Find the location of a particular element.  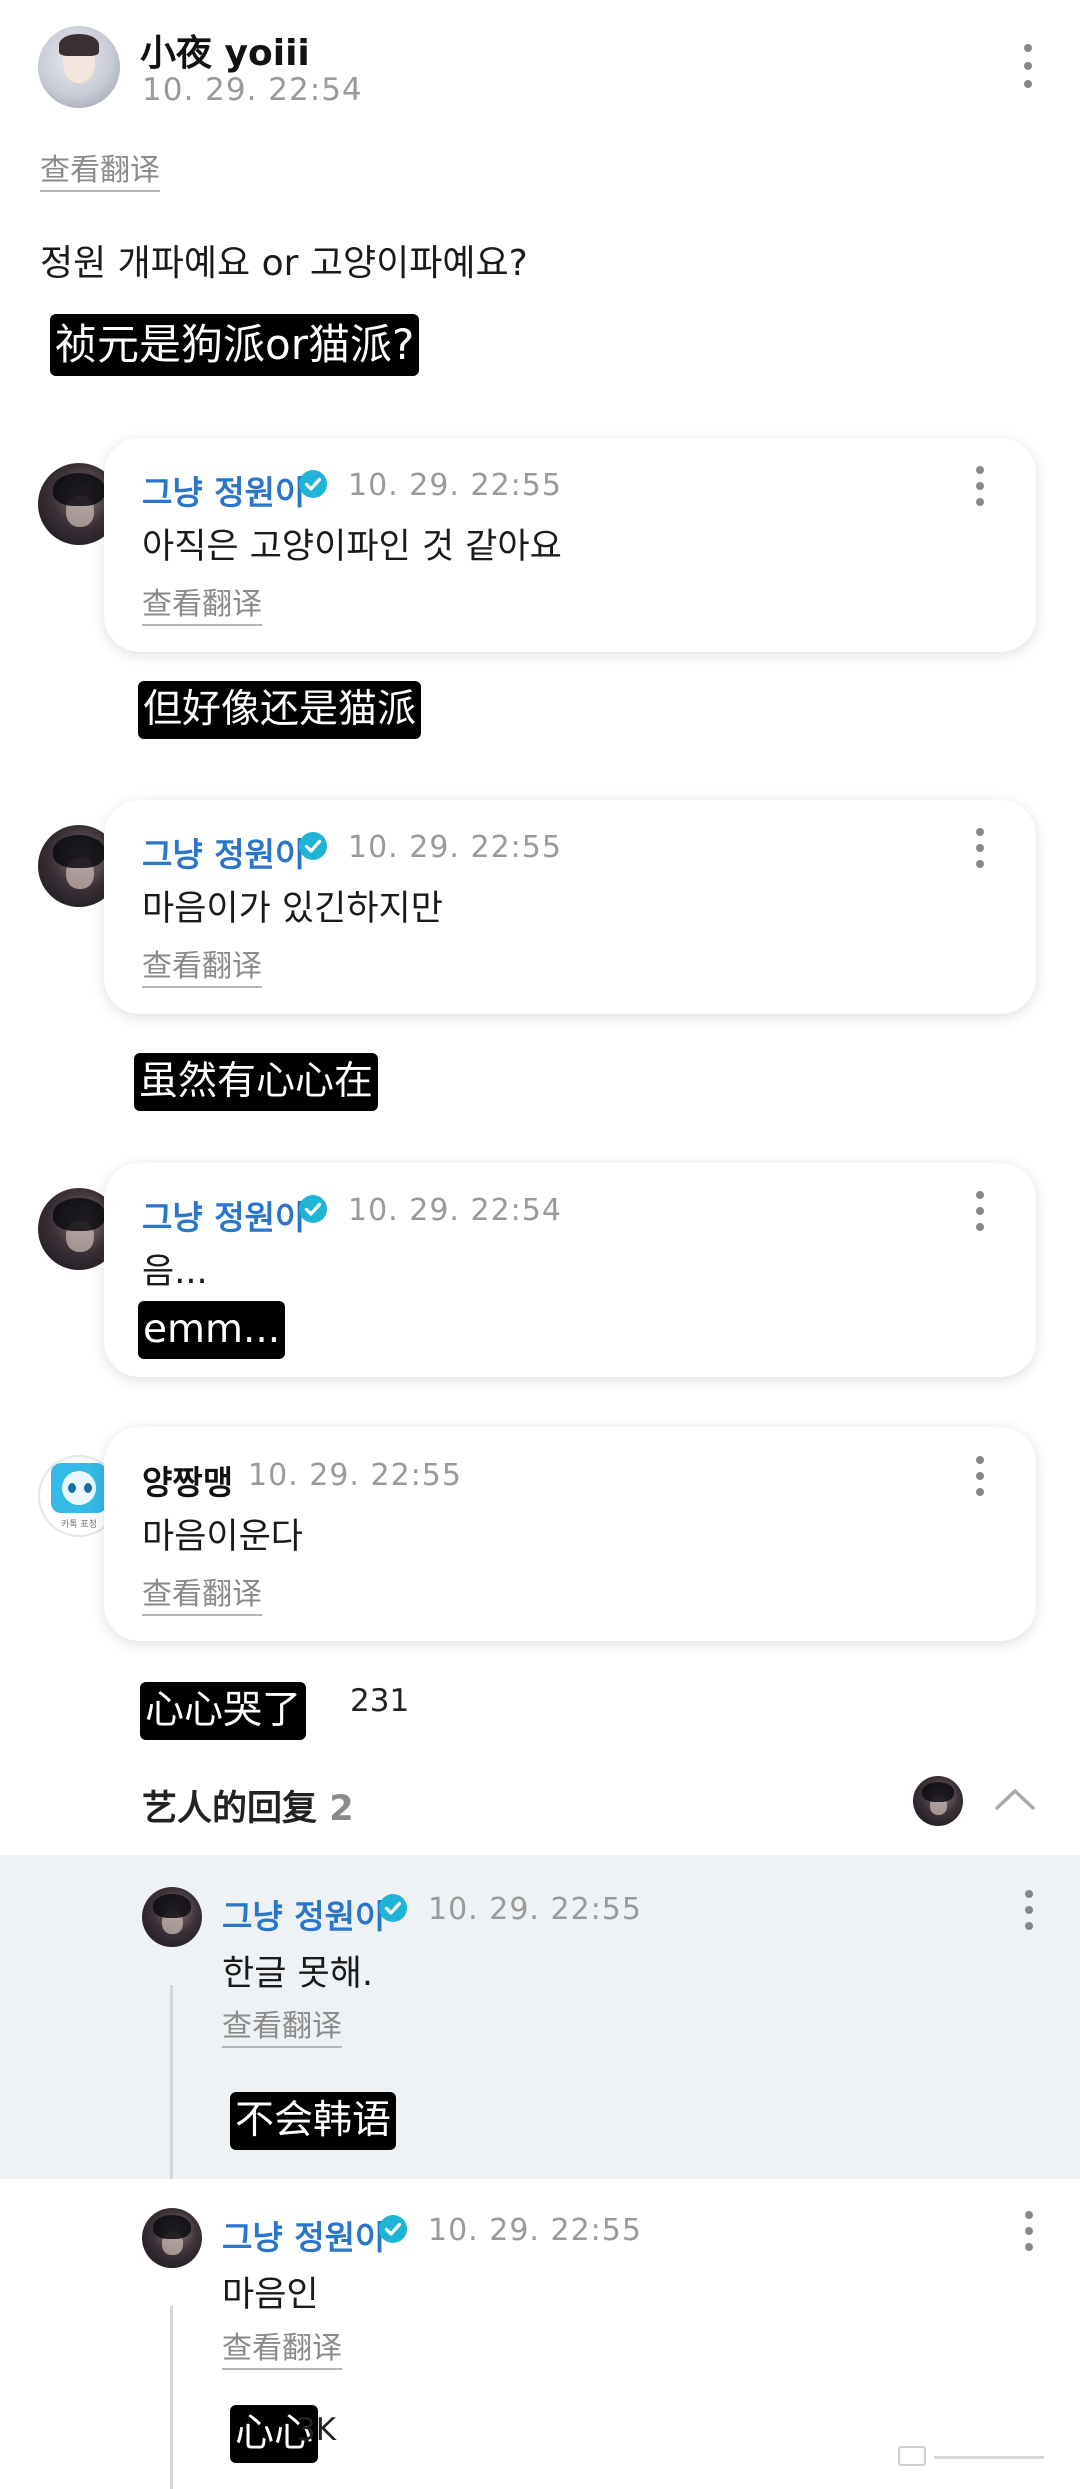

comment-caption: 心心哭了 is located at coordinates (223, 1711).